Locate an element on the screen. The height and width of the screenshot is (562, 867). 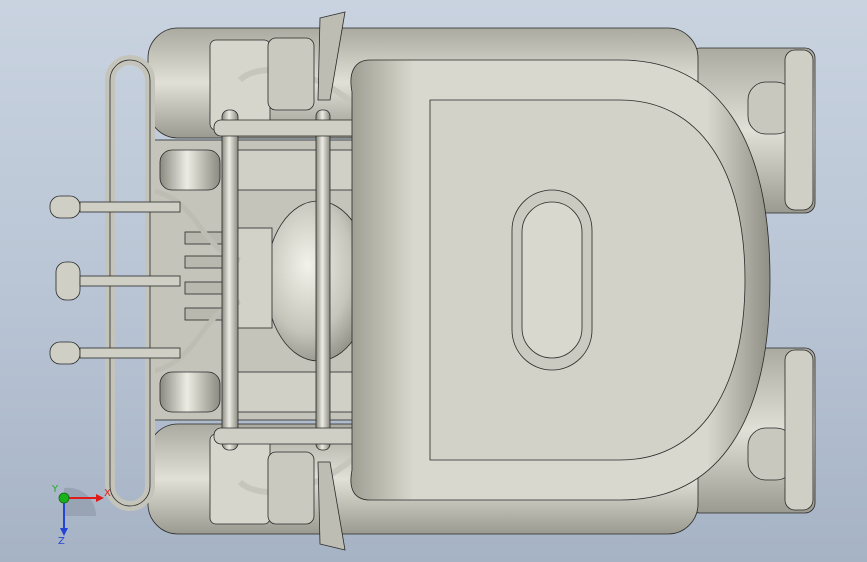
triad-disc is located at coordinates (80, 501).